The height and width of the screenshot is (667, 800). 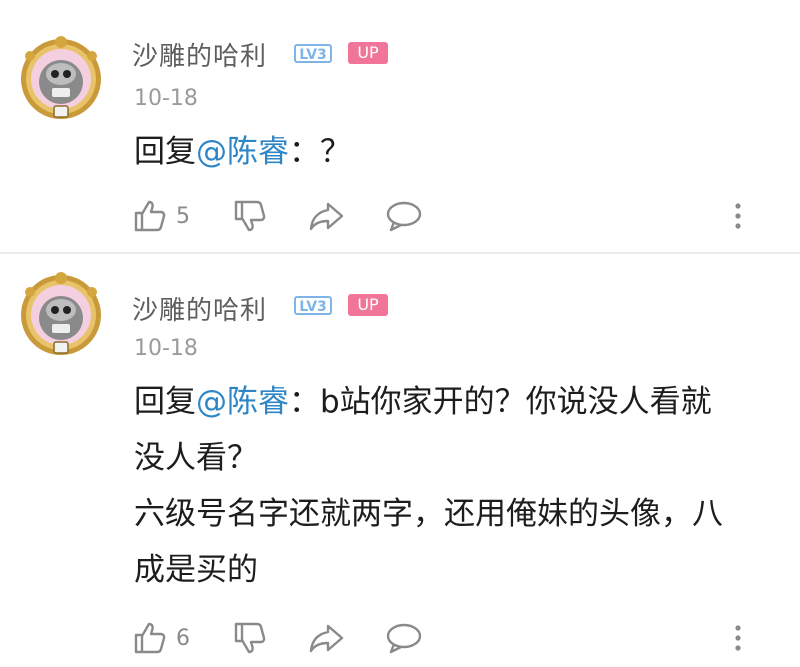 I want to click on thumbs-down-icon, so click(x=250, y=638).